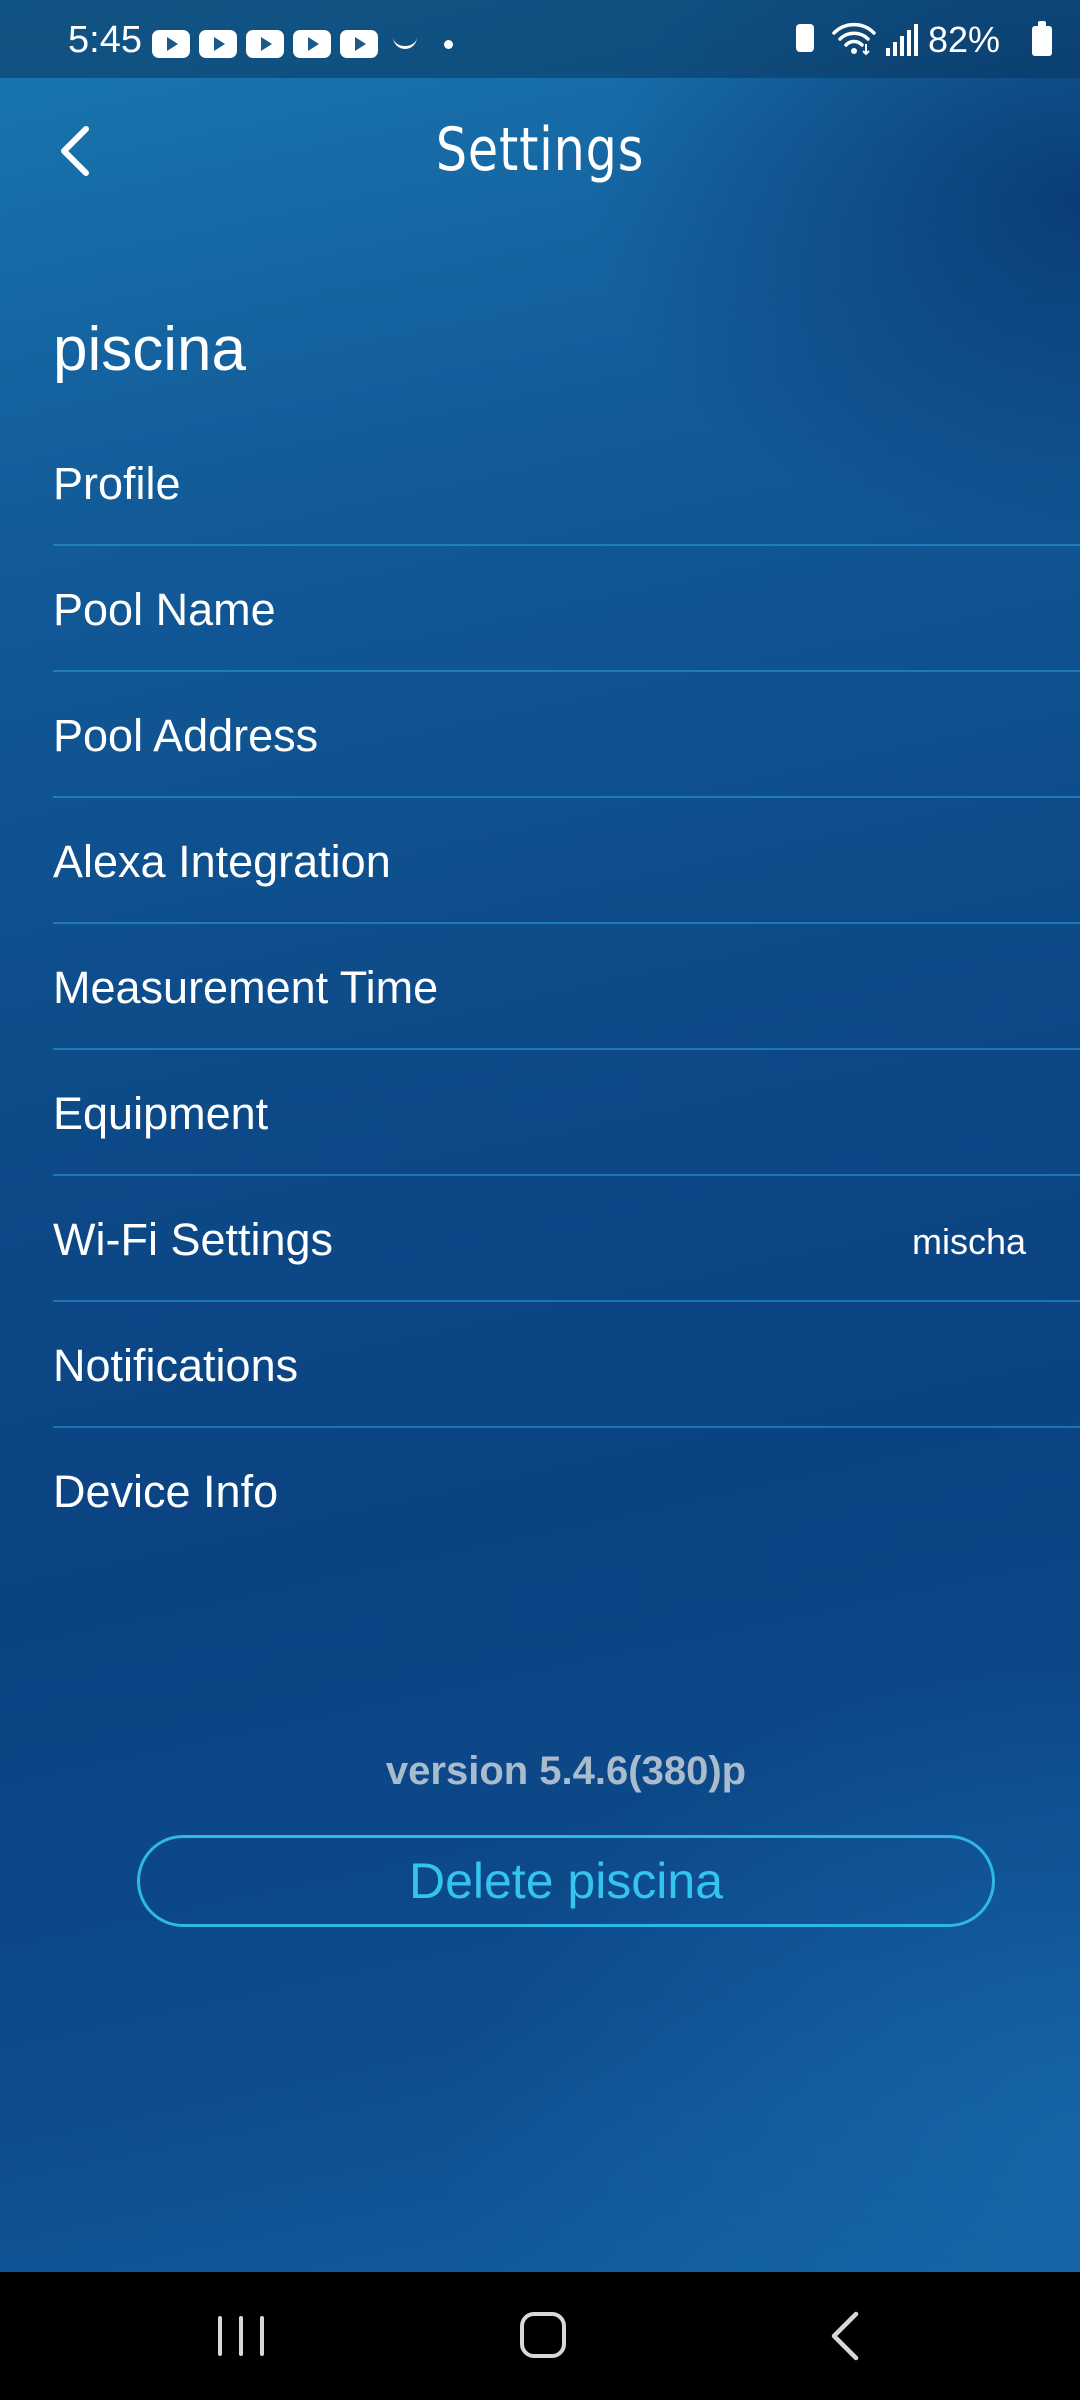 Image resolution: width=1080 pixels, height=2400 pixels. I want to click on wifi-icon, so click(854, 39).